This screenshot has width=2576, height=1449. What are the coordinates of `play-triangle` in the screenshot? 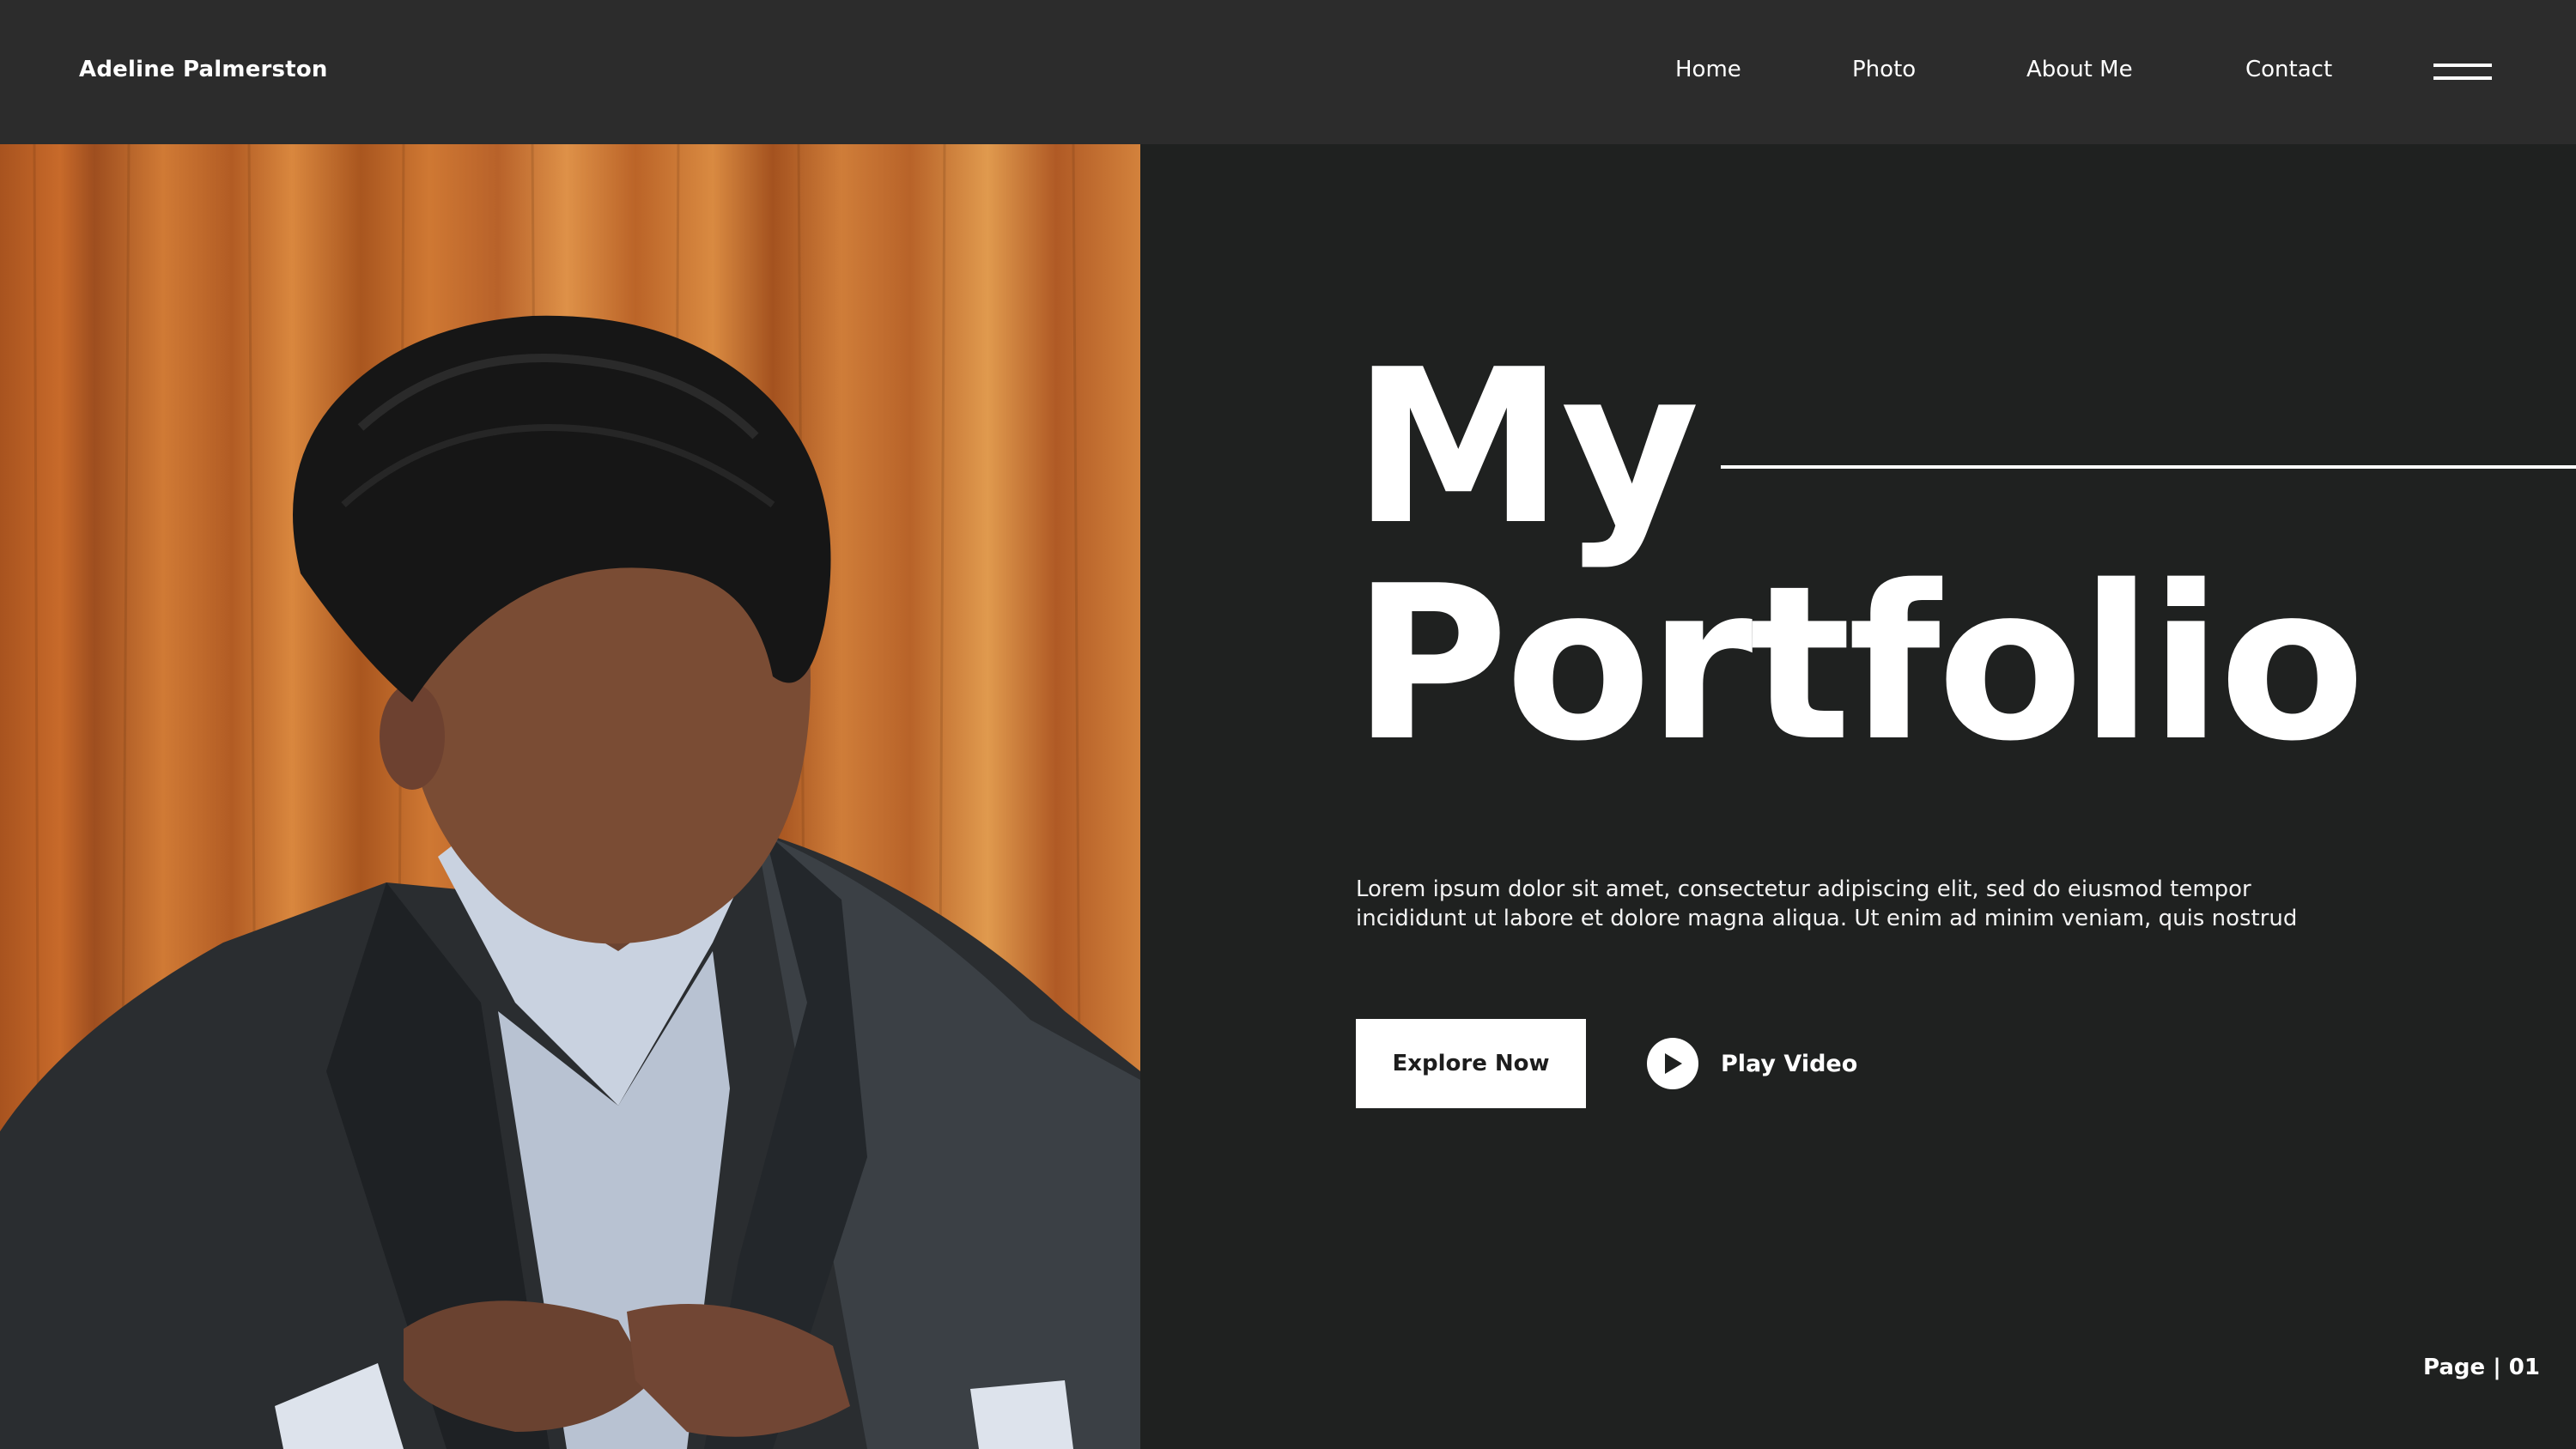 It's located at (1674, 1063).